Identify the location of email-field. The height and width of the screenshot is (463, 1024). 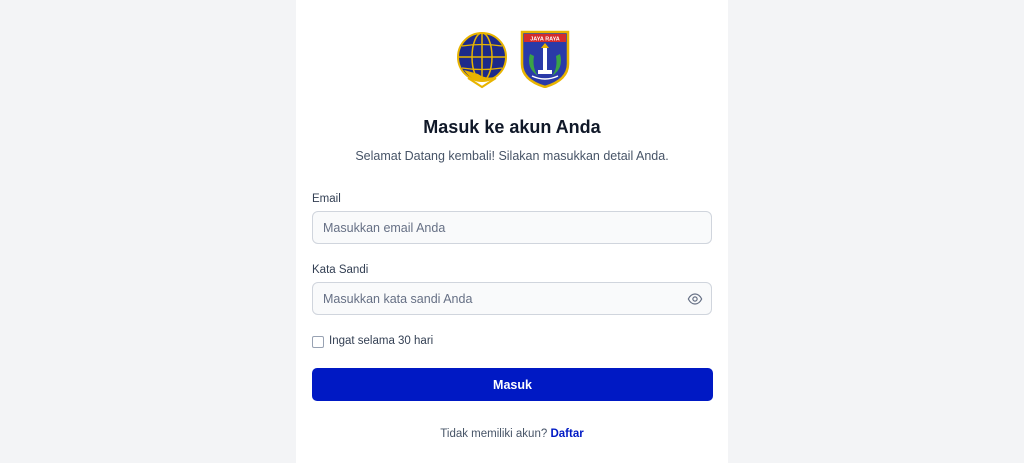
(512, 227).